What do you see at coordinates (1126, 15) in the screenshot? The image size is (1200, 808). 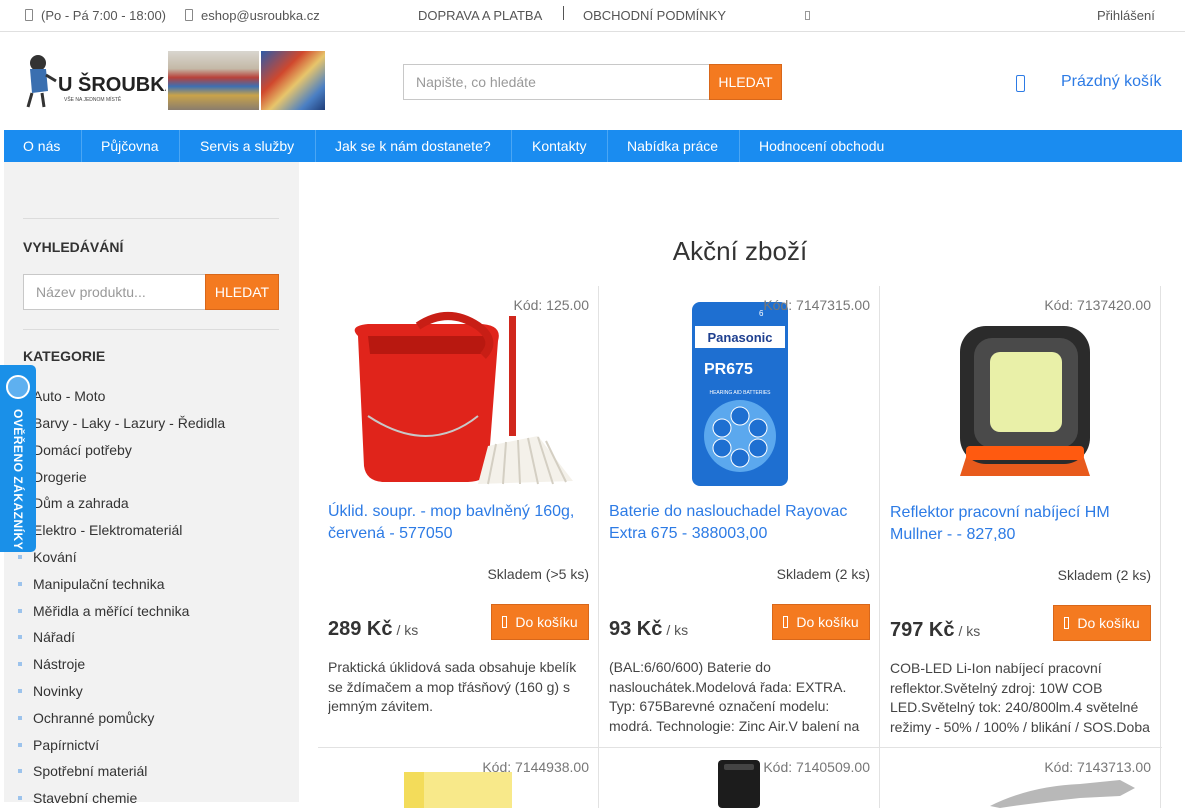 I see `login-link: Přihlášení` at bounding box center [1126, 15].